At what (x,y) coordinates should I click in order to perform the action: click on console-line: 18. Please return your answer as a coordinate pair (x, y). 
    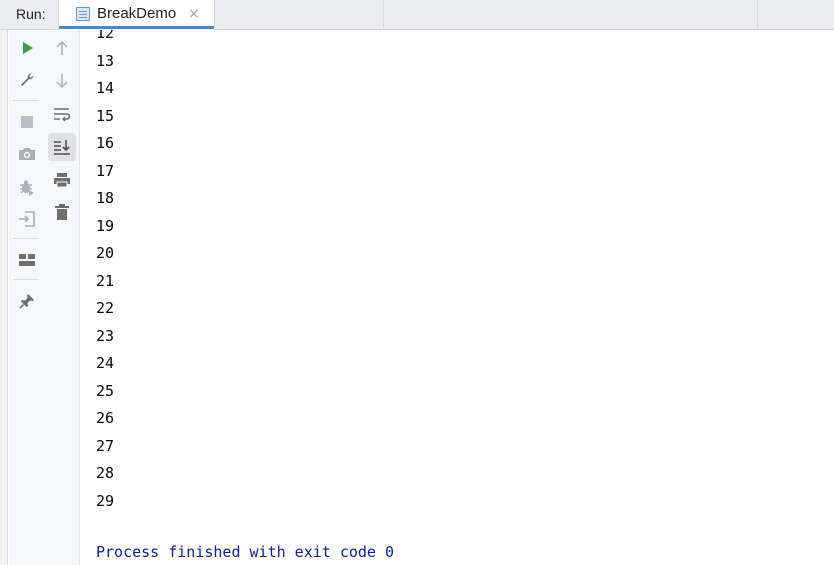
    Looking at the image, I should click on (105, 198).